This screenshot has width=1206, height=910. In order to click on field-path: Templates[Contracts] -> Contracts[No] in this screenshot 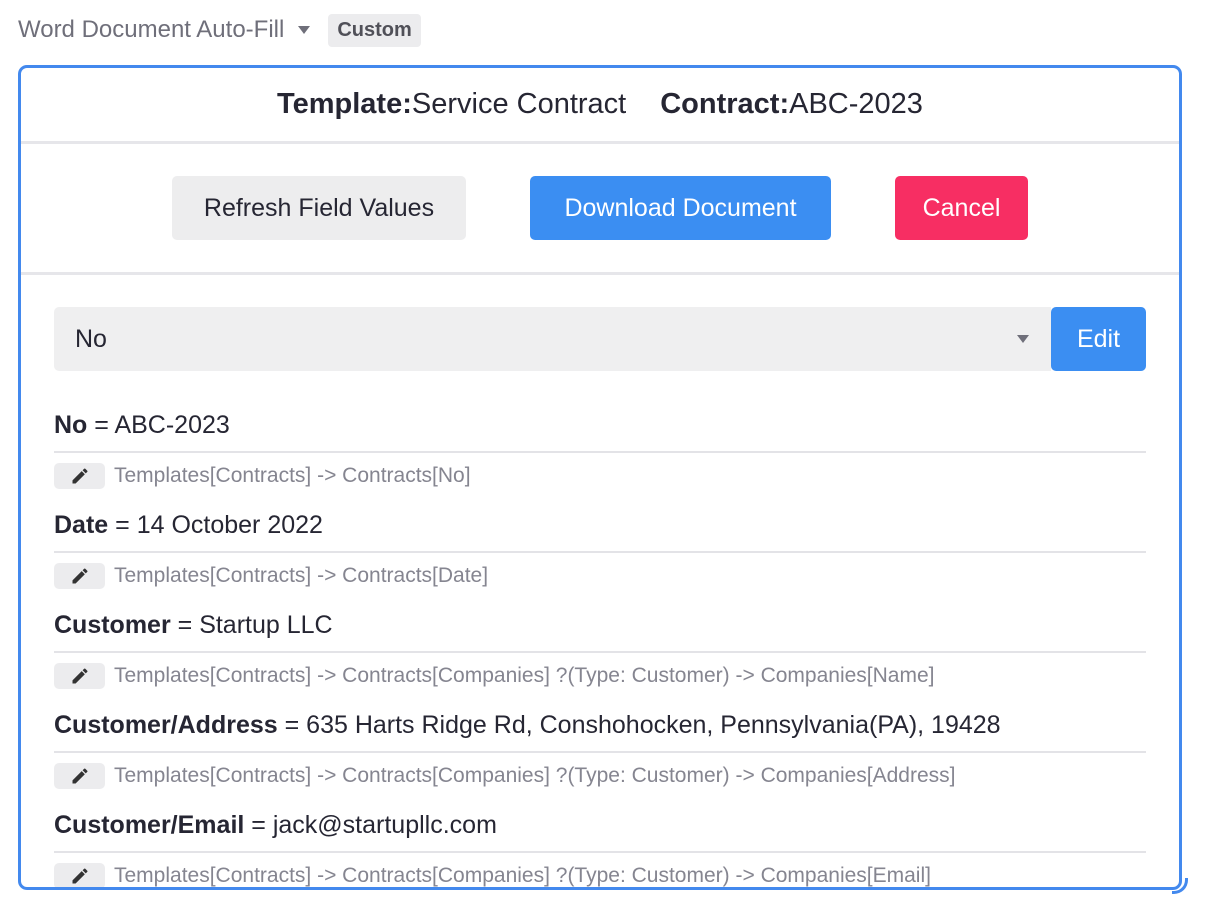, I will do `click(292, 475)`.